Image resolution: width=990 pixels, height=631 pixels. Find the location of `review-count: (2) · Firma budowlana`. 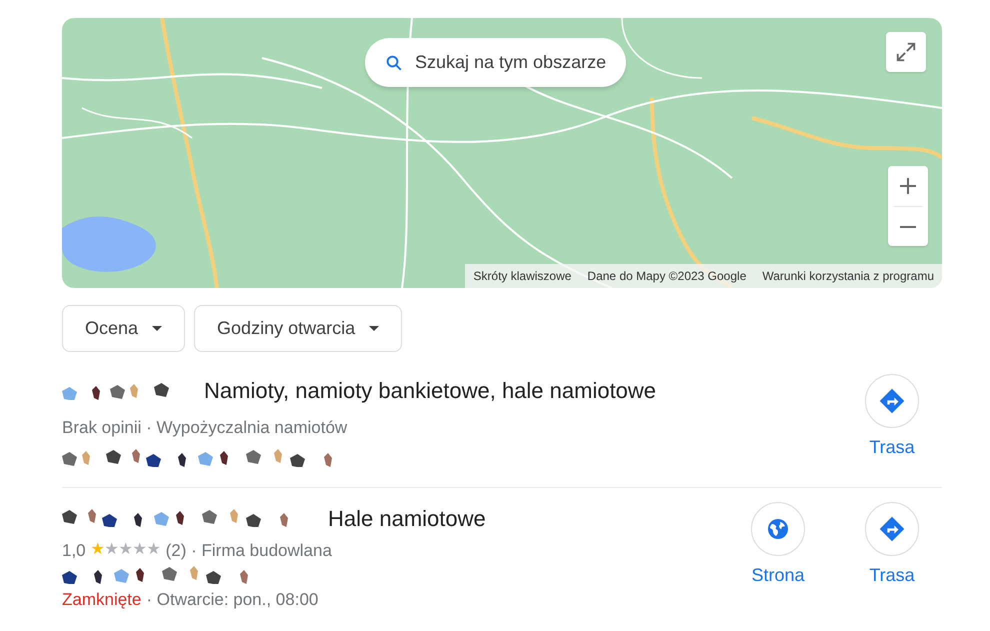

review-count: (2) · Firma budowlana is located at coordinates (249, 550).